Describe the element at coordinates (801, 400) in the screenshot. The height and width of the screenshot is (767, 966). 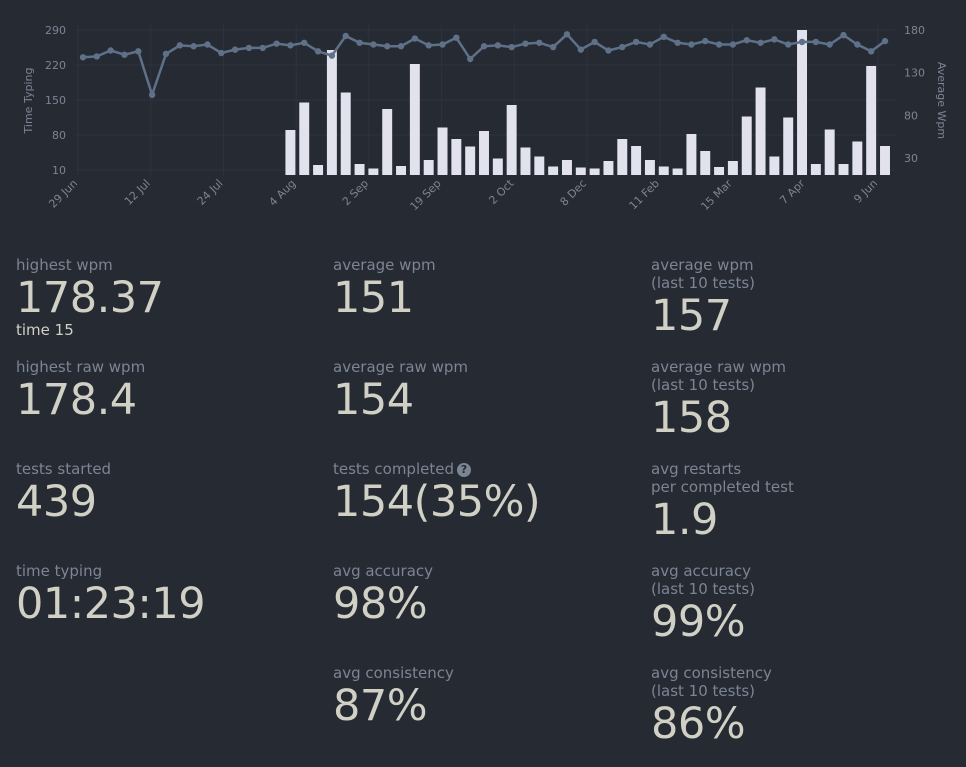
I see `stat-average-raw-wpm-last10: average raw wpm (last 10 tests) 158` at that location.